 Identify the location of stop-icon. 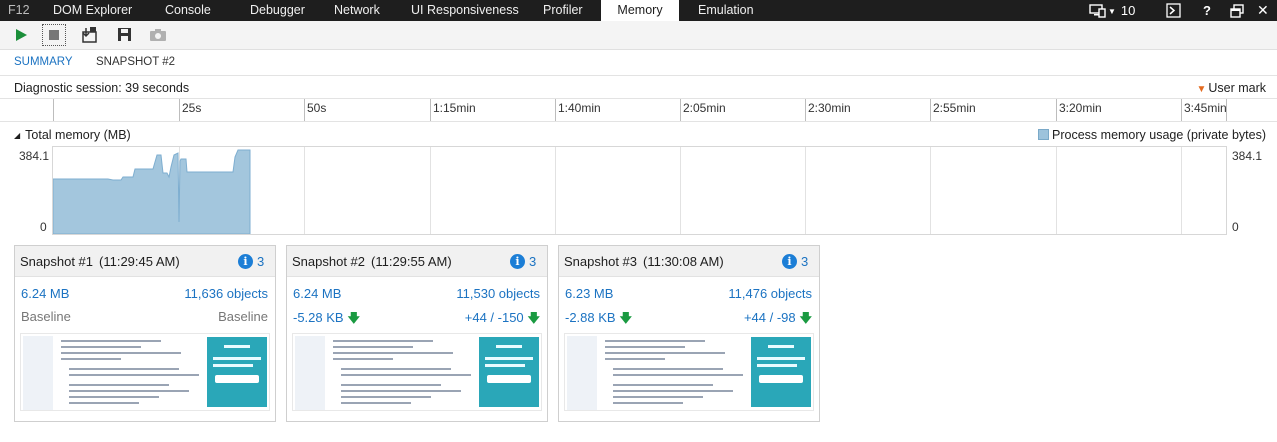
(54, 35).